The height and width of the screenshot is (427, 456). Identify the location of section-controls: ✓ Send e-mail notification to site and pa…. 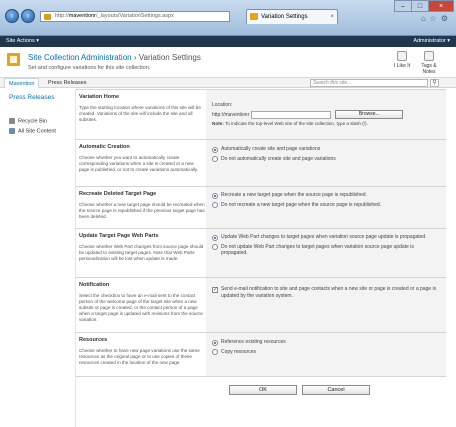
(326, 305).